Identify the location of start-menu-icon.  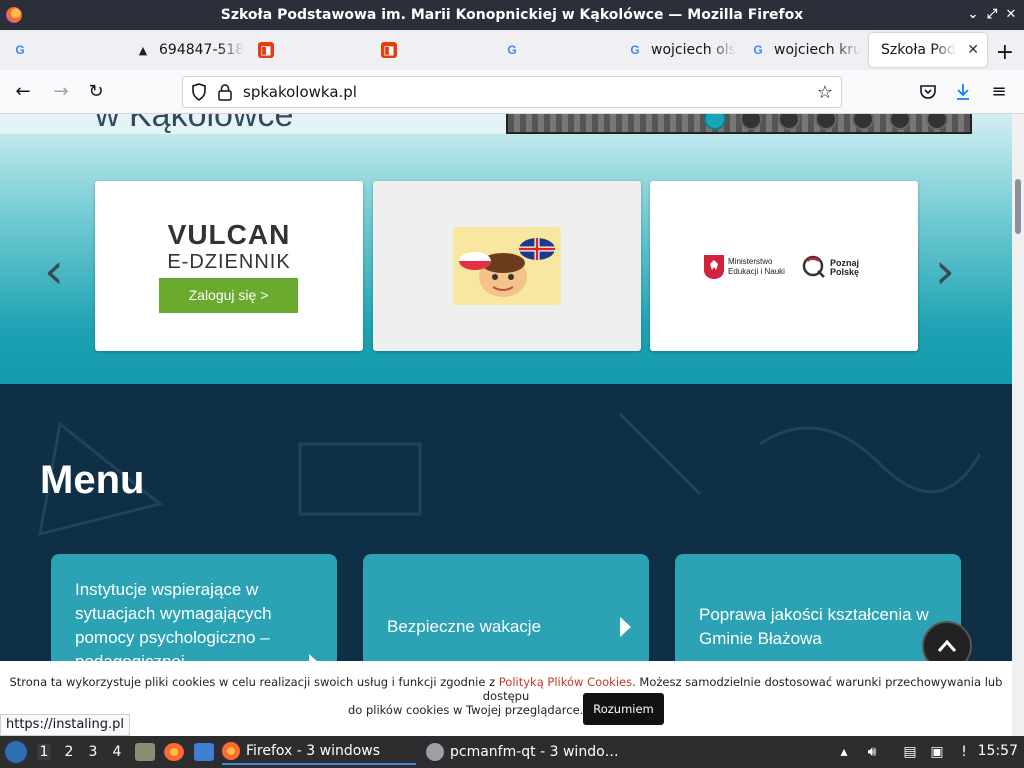
(16, 752).